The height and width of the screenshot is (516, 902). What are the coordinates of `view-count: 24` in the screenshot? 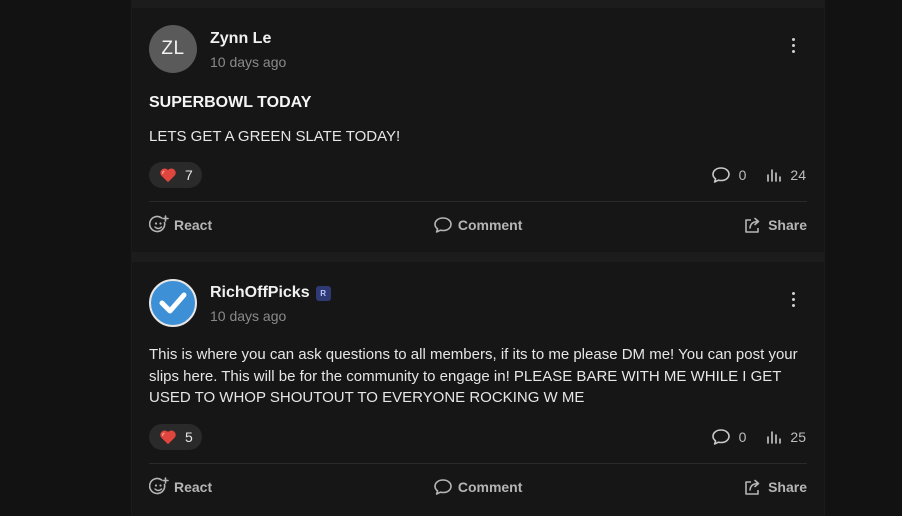 It's located at (798, 175).